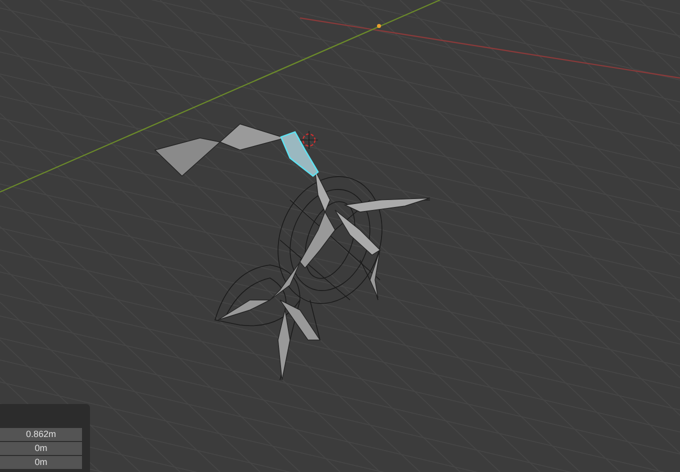  Describe the element at coordinates (379, 26) in the screenshot. I see `origin-marker-icon` at that location.